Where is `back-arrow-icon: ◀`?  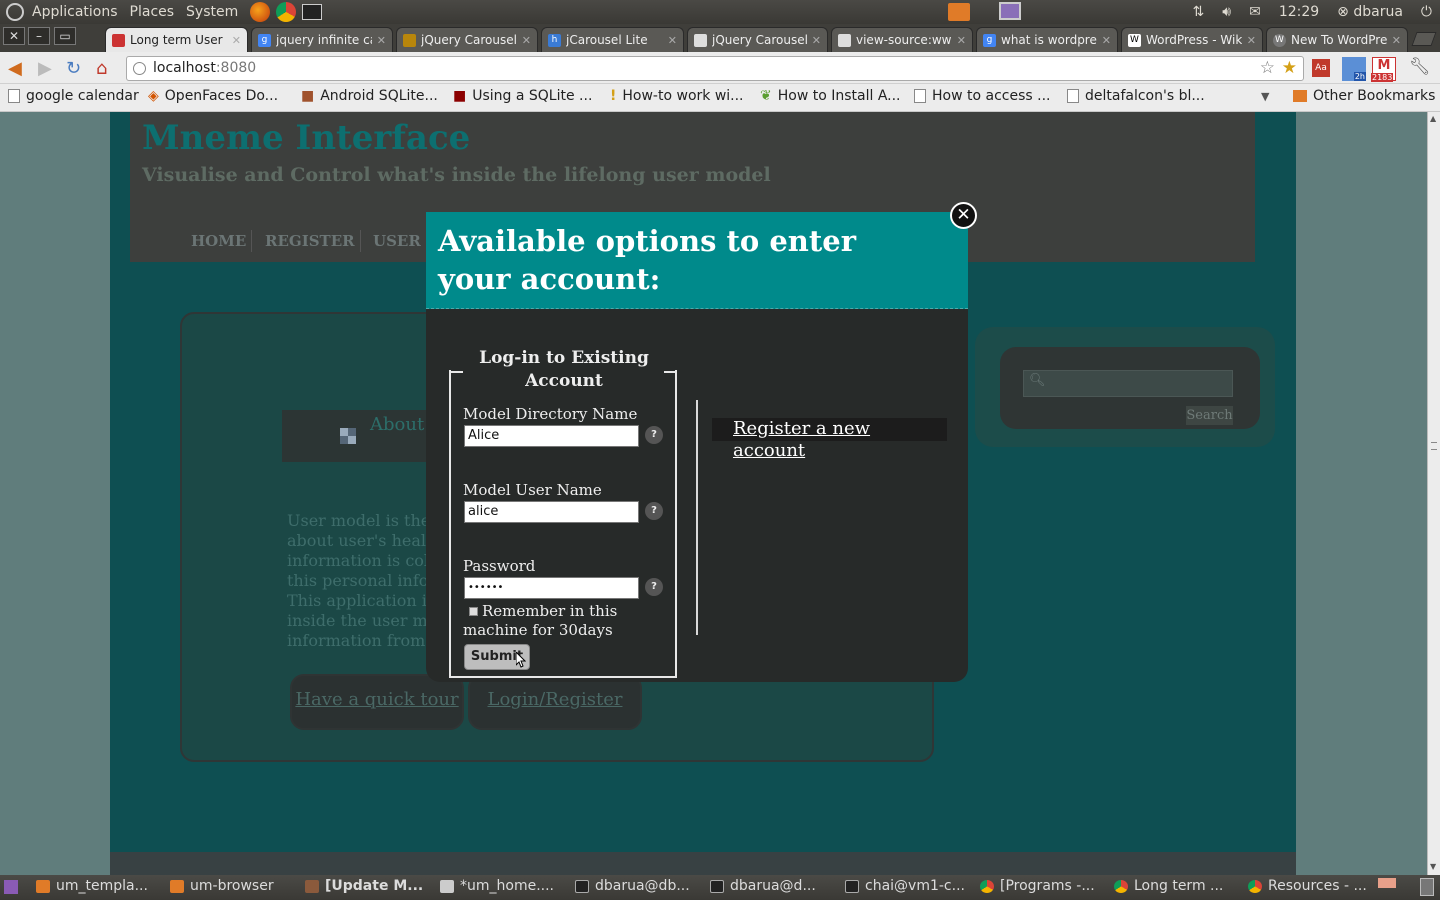 back-arrow-icon: ◀ is located at coordinates (15, 68).